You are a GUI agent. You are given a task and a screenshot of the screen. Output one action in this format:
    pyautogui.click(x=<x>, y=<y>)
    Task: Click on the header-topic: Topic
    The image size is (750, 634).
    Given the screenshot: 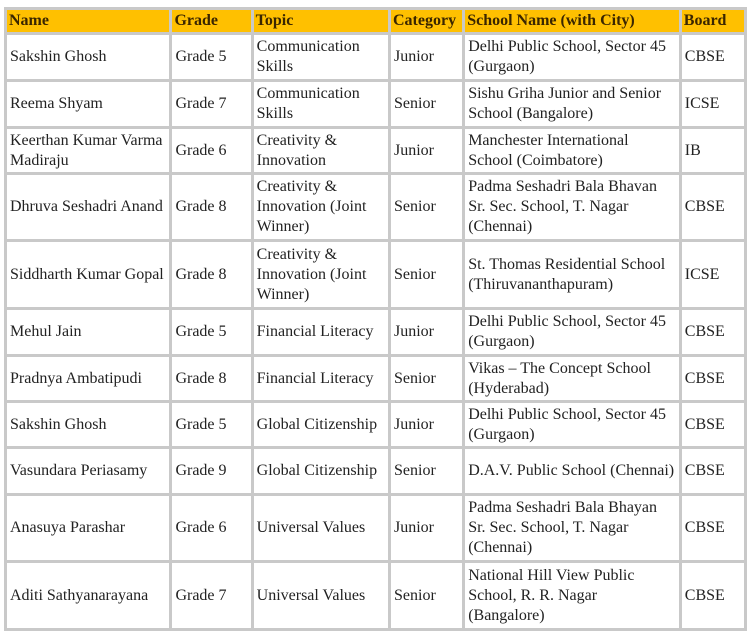 What is the action you would take?
    pyautogui.click(x=320, y=21)
    